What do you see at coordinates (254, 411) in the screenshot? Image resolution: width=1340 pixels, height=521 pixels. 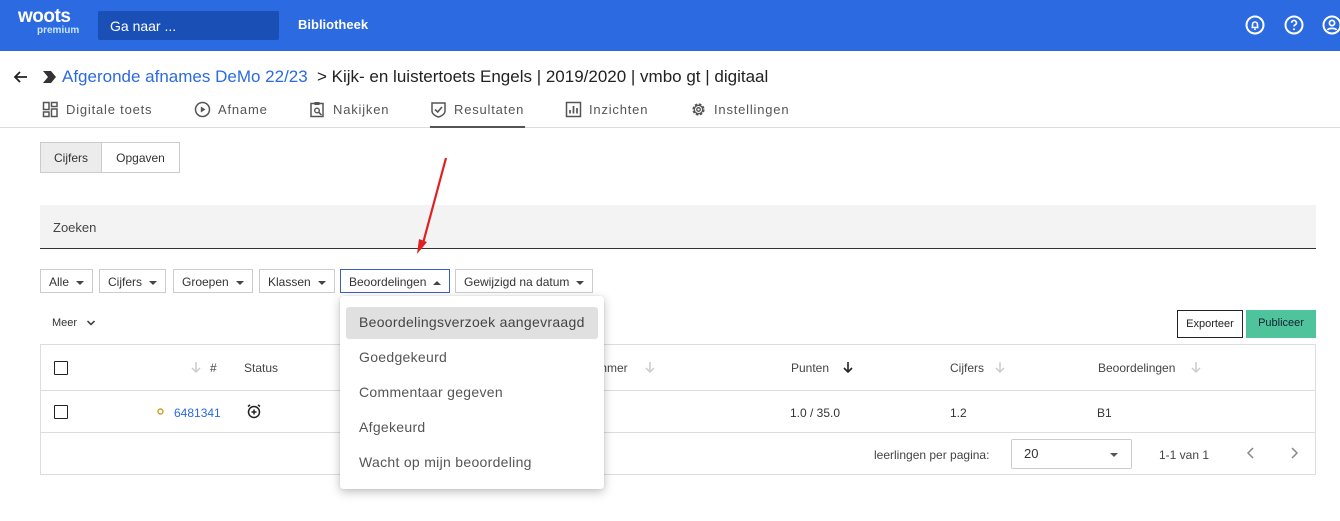 I see `alarm-clock-icon` at bounding box center [254, 411].